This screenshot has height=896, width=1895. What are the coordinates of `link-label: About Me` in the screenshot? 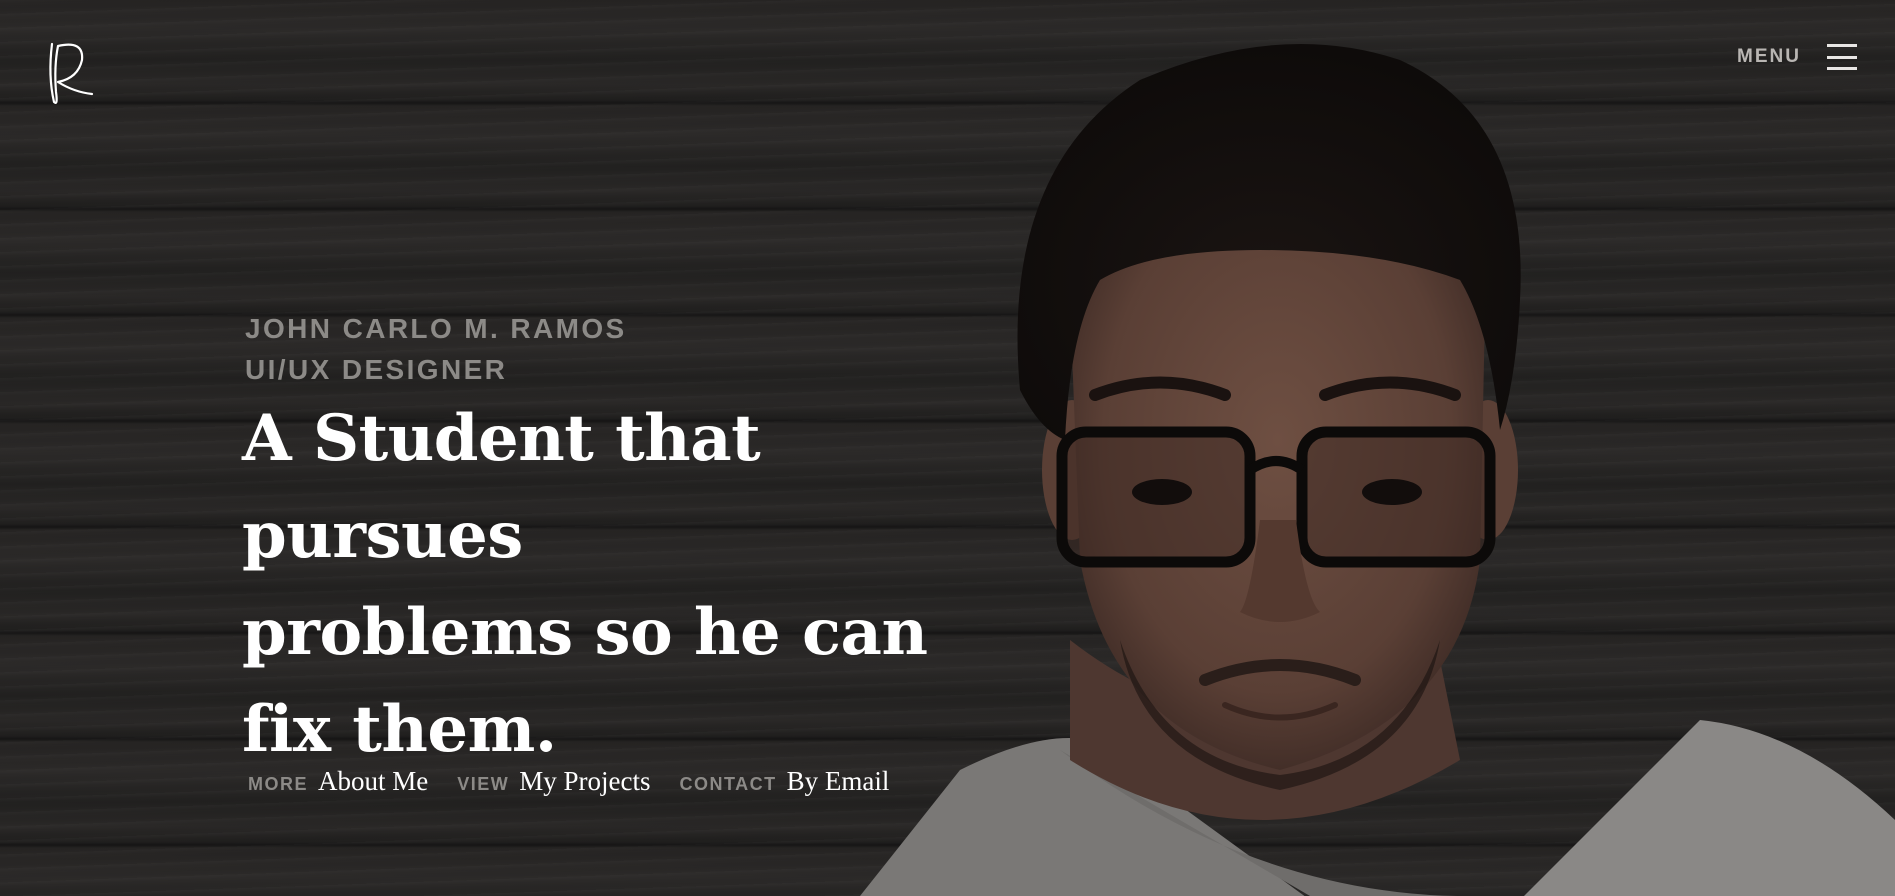 It's located at (373, 781).